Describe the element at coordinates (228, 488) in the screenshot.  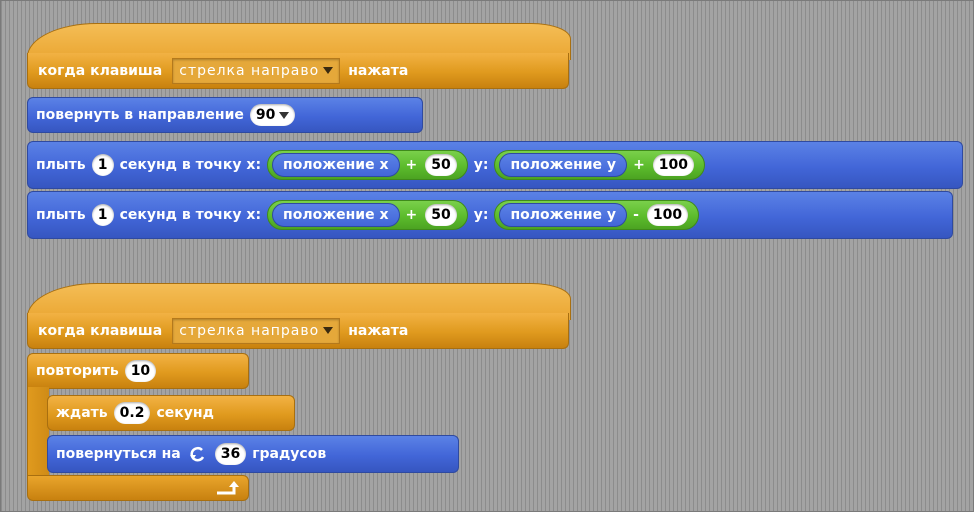
I see `loop-return-arrow-icon` at that location.